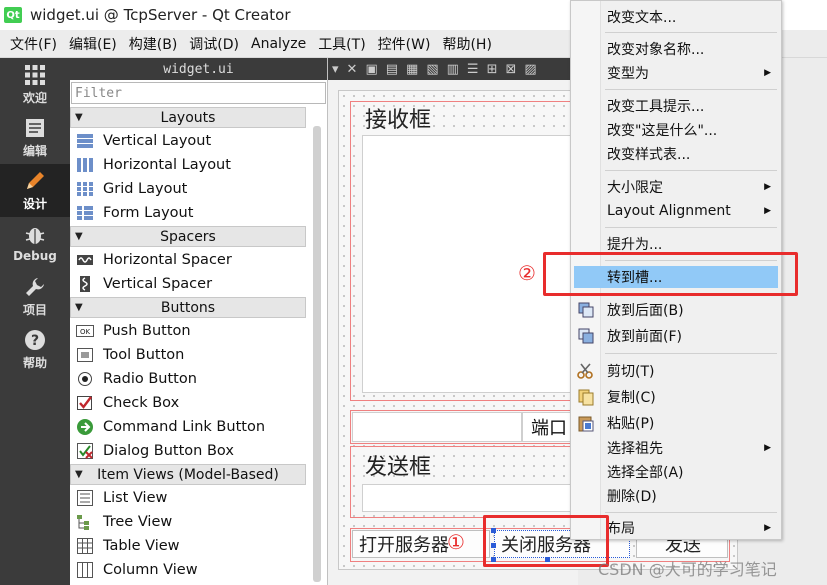 This screenshot has height=585, width=827. I want to click on menu-delete: 删除(D), so click(691, 496).